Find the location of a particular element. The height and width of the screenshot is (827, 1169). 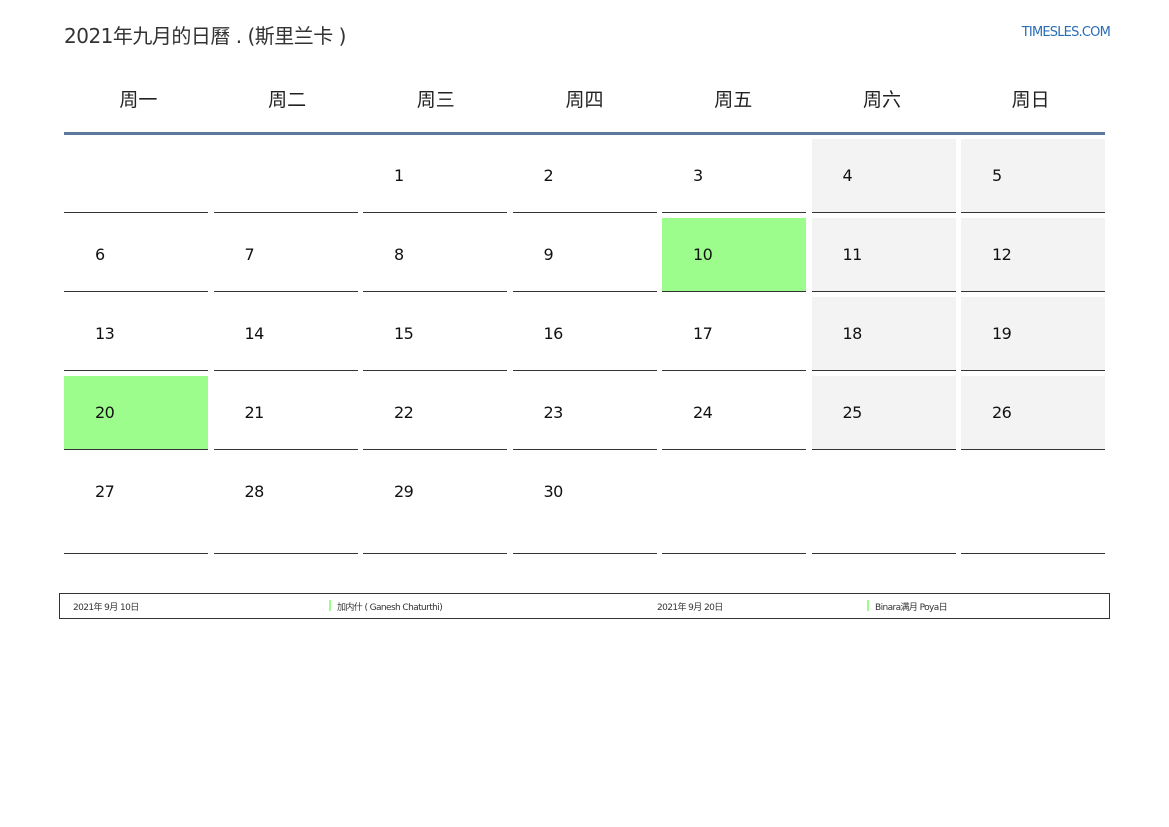

day-number: 16 is located at coordinates (553, 333).